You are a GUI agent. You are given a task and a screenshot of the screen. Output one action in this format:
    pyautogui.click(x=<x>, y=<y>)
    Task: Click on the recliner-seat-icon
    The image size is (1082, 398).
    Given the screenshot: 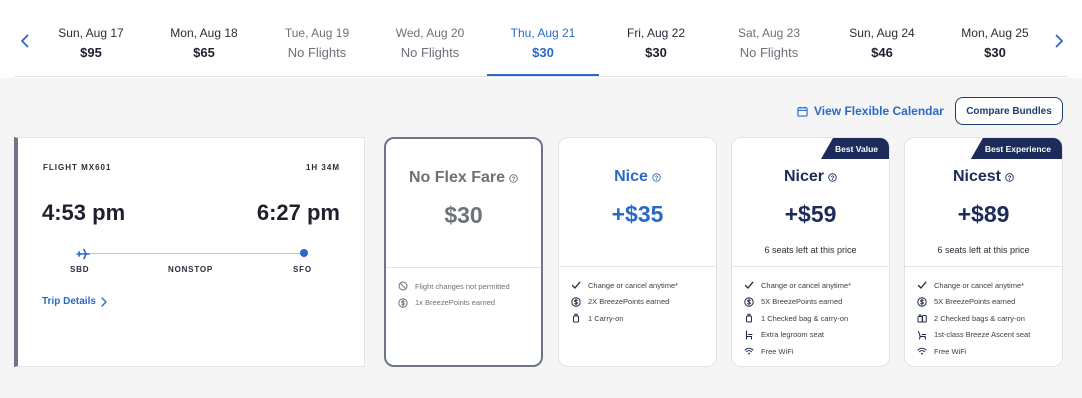 What is the action you would take?
    pyautogui.click(x=922, y=335)
    